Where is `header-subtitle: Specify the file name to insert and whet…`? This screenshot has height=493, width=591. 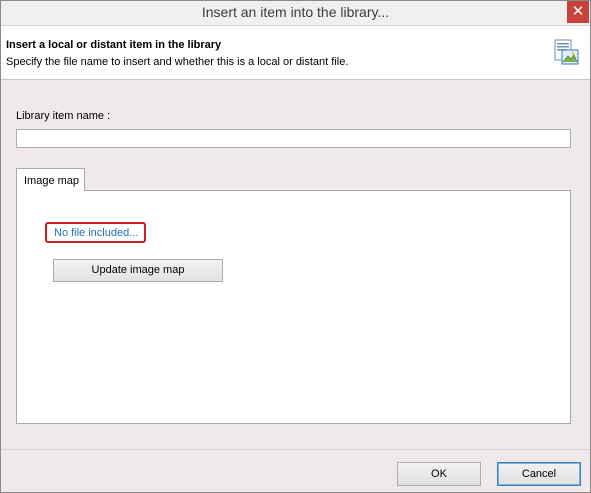
header-subtitle: Specify the file name to insert and whet… is located at coordinates (177, 62).